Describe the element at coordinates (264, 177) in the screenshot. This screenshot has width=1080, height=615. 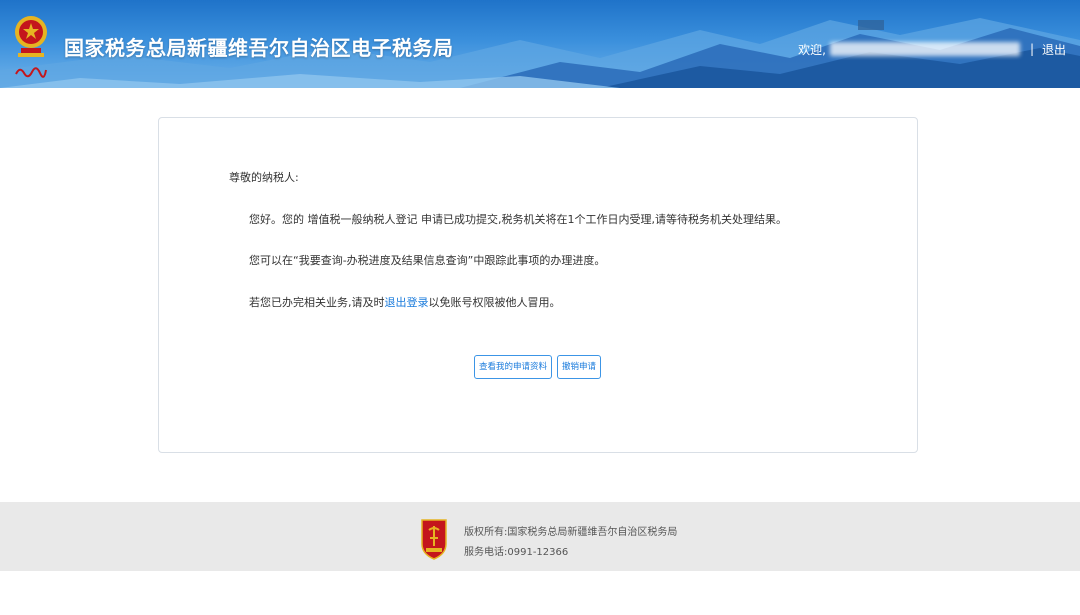
I see `greeting-text: 尊敬的纳税人:` at that location.